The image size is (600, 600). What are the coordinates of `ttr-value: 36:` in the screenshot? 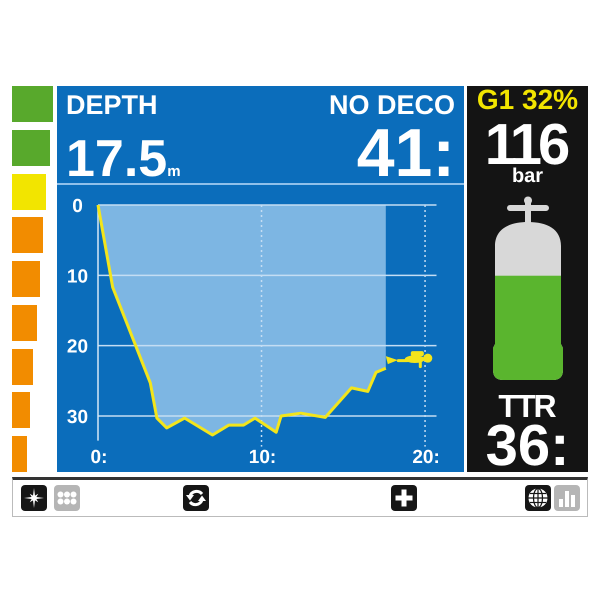 It's located at (528, 446).